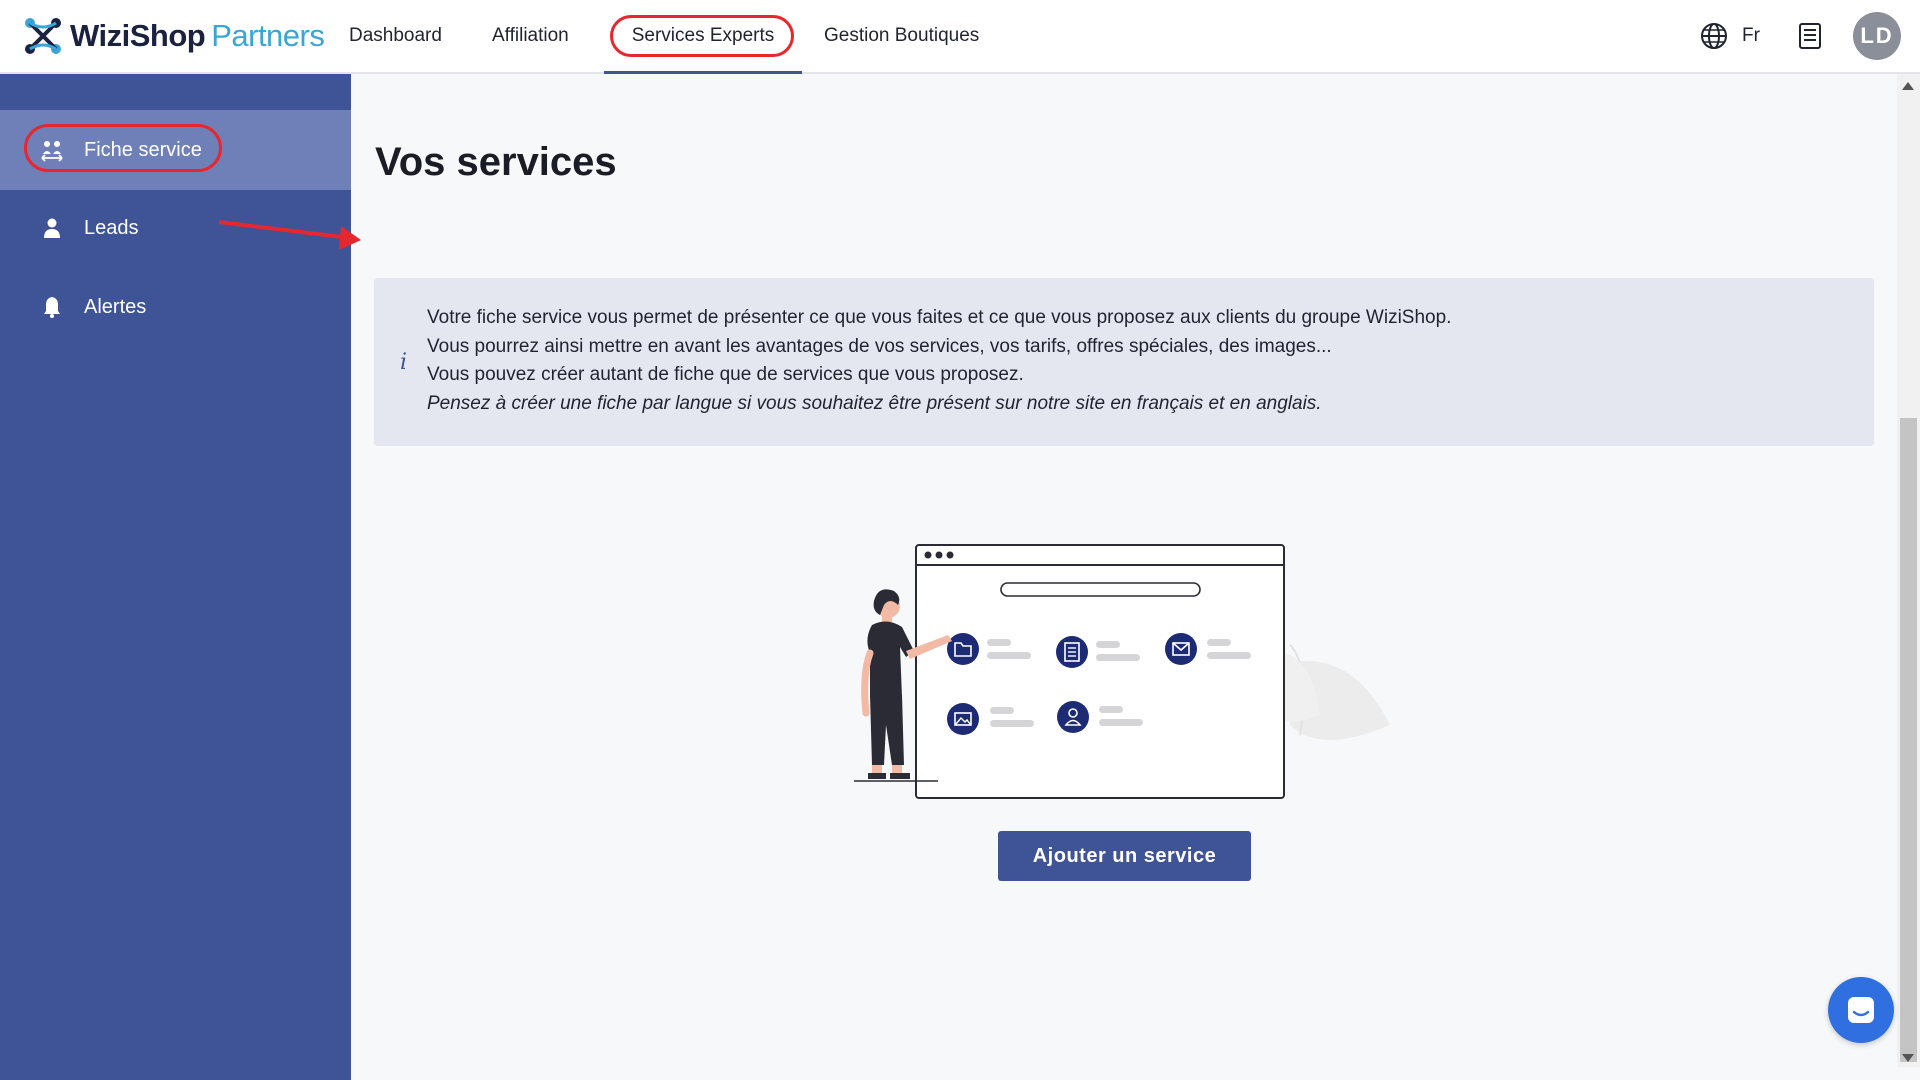  Describe the element at coordinates (52, 307) in the screenshot. I see `bell-icon` at that location.